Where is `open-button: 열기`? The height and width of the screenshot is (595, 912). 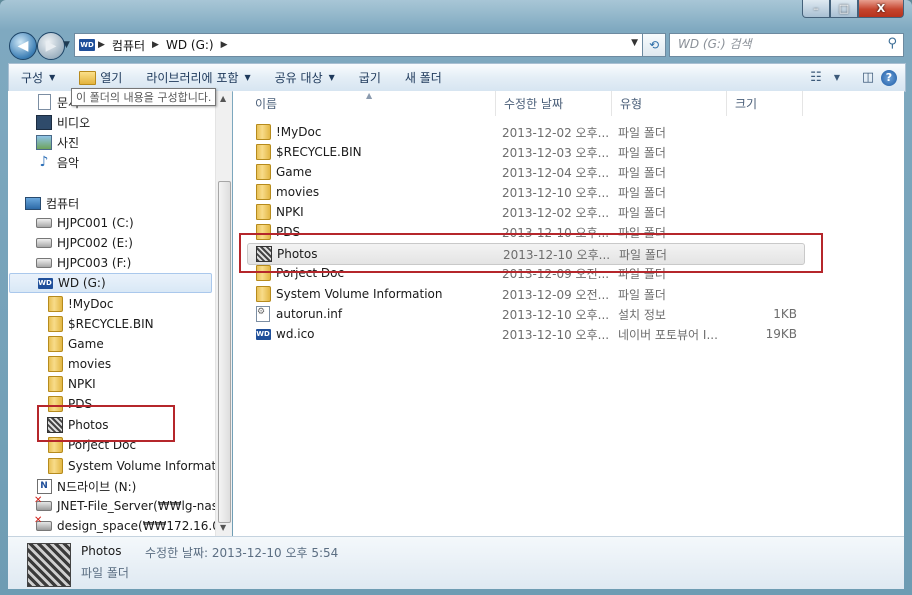
open-button: 열기 is located at coordinates (100, 77).